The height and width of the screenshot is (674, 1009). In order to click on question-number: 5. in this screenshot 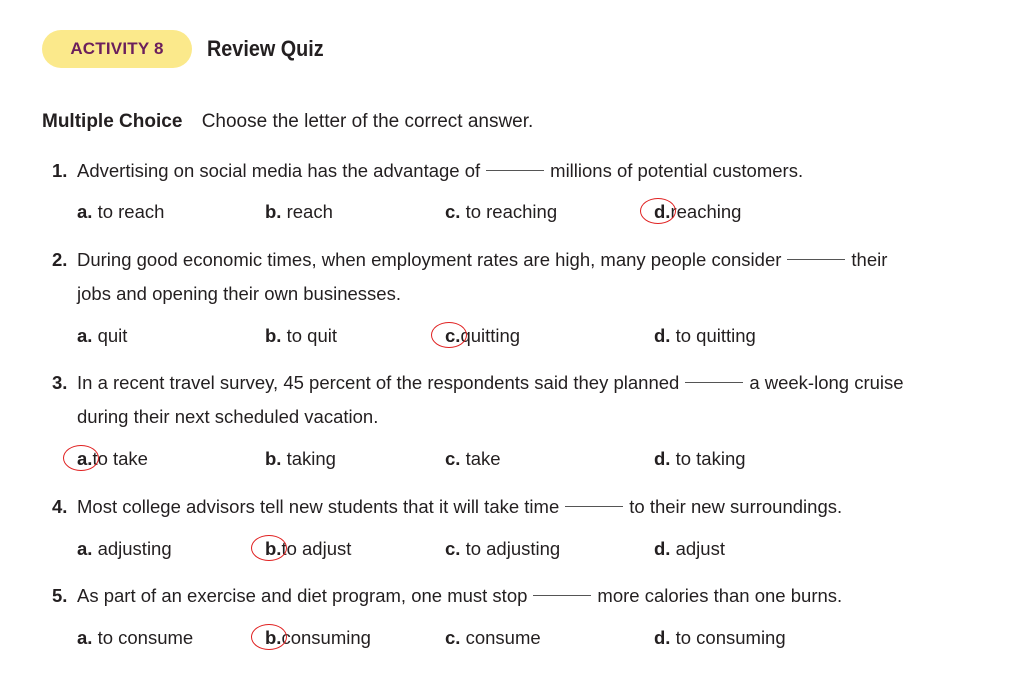, I will do `click(60, 595)`.